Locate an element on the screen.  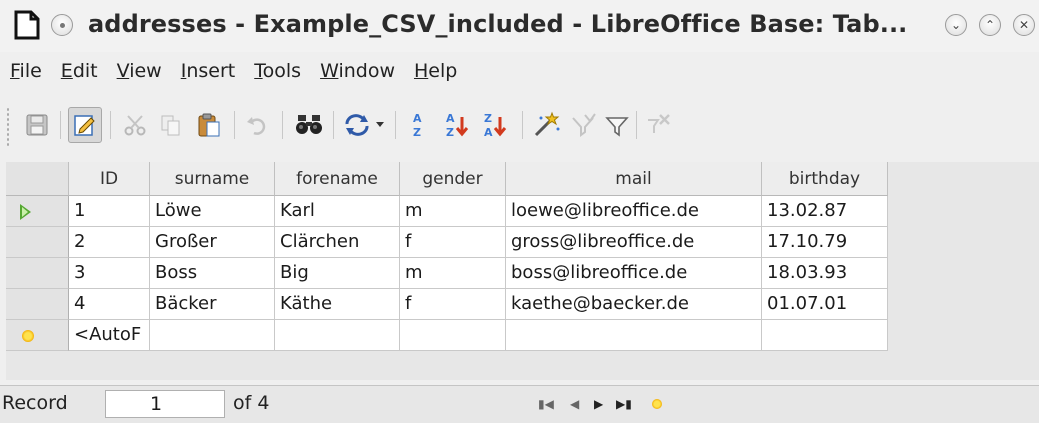
column-header-forename: forename is located at coordinates (337, 179).